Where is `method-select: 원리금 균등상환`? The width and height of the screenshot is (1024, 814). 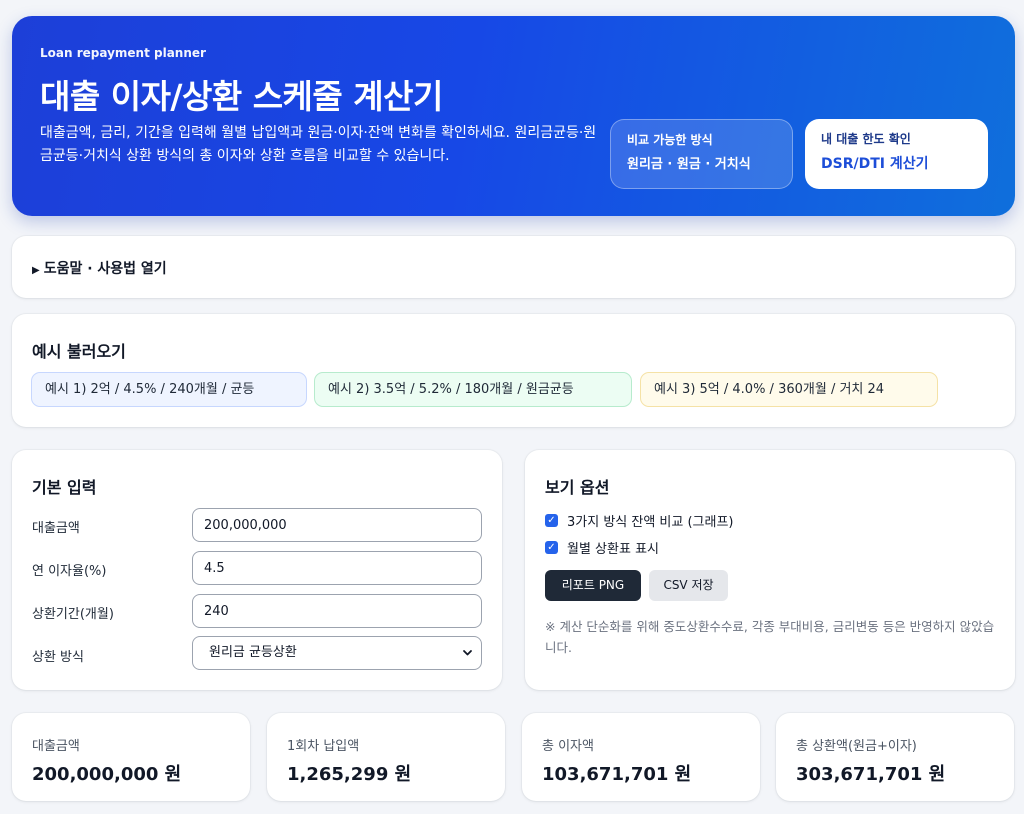
method-select: 원리금 균등상환 is located at coordinates (337, 653).